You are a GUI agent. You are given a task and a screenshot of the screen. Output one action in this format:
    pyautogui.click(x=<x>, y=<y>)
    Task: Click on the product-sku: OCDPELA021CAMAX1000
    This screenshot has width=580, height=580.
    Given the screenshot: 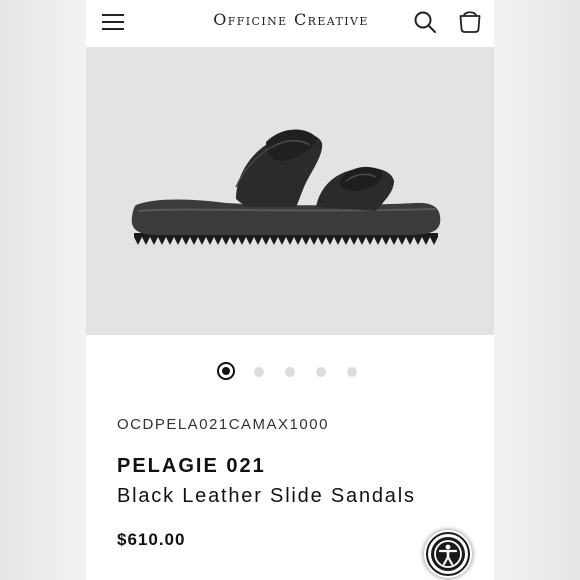 What is the action you would take?
    pyautogui.click(x=223, y=424)
    